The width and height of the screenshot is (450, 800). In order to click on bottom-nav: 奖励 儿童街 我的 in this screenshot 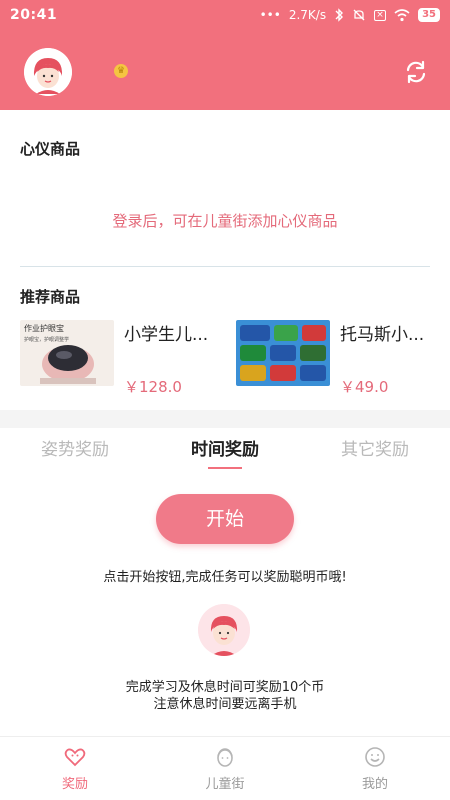, I will do `click(225, 768)`.